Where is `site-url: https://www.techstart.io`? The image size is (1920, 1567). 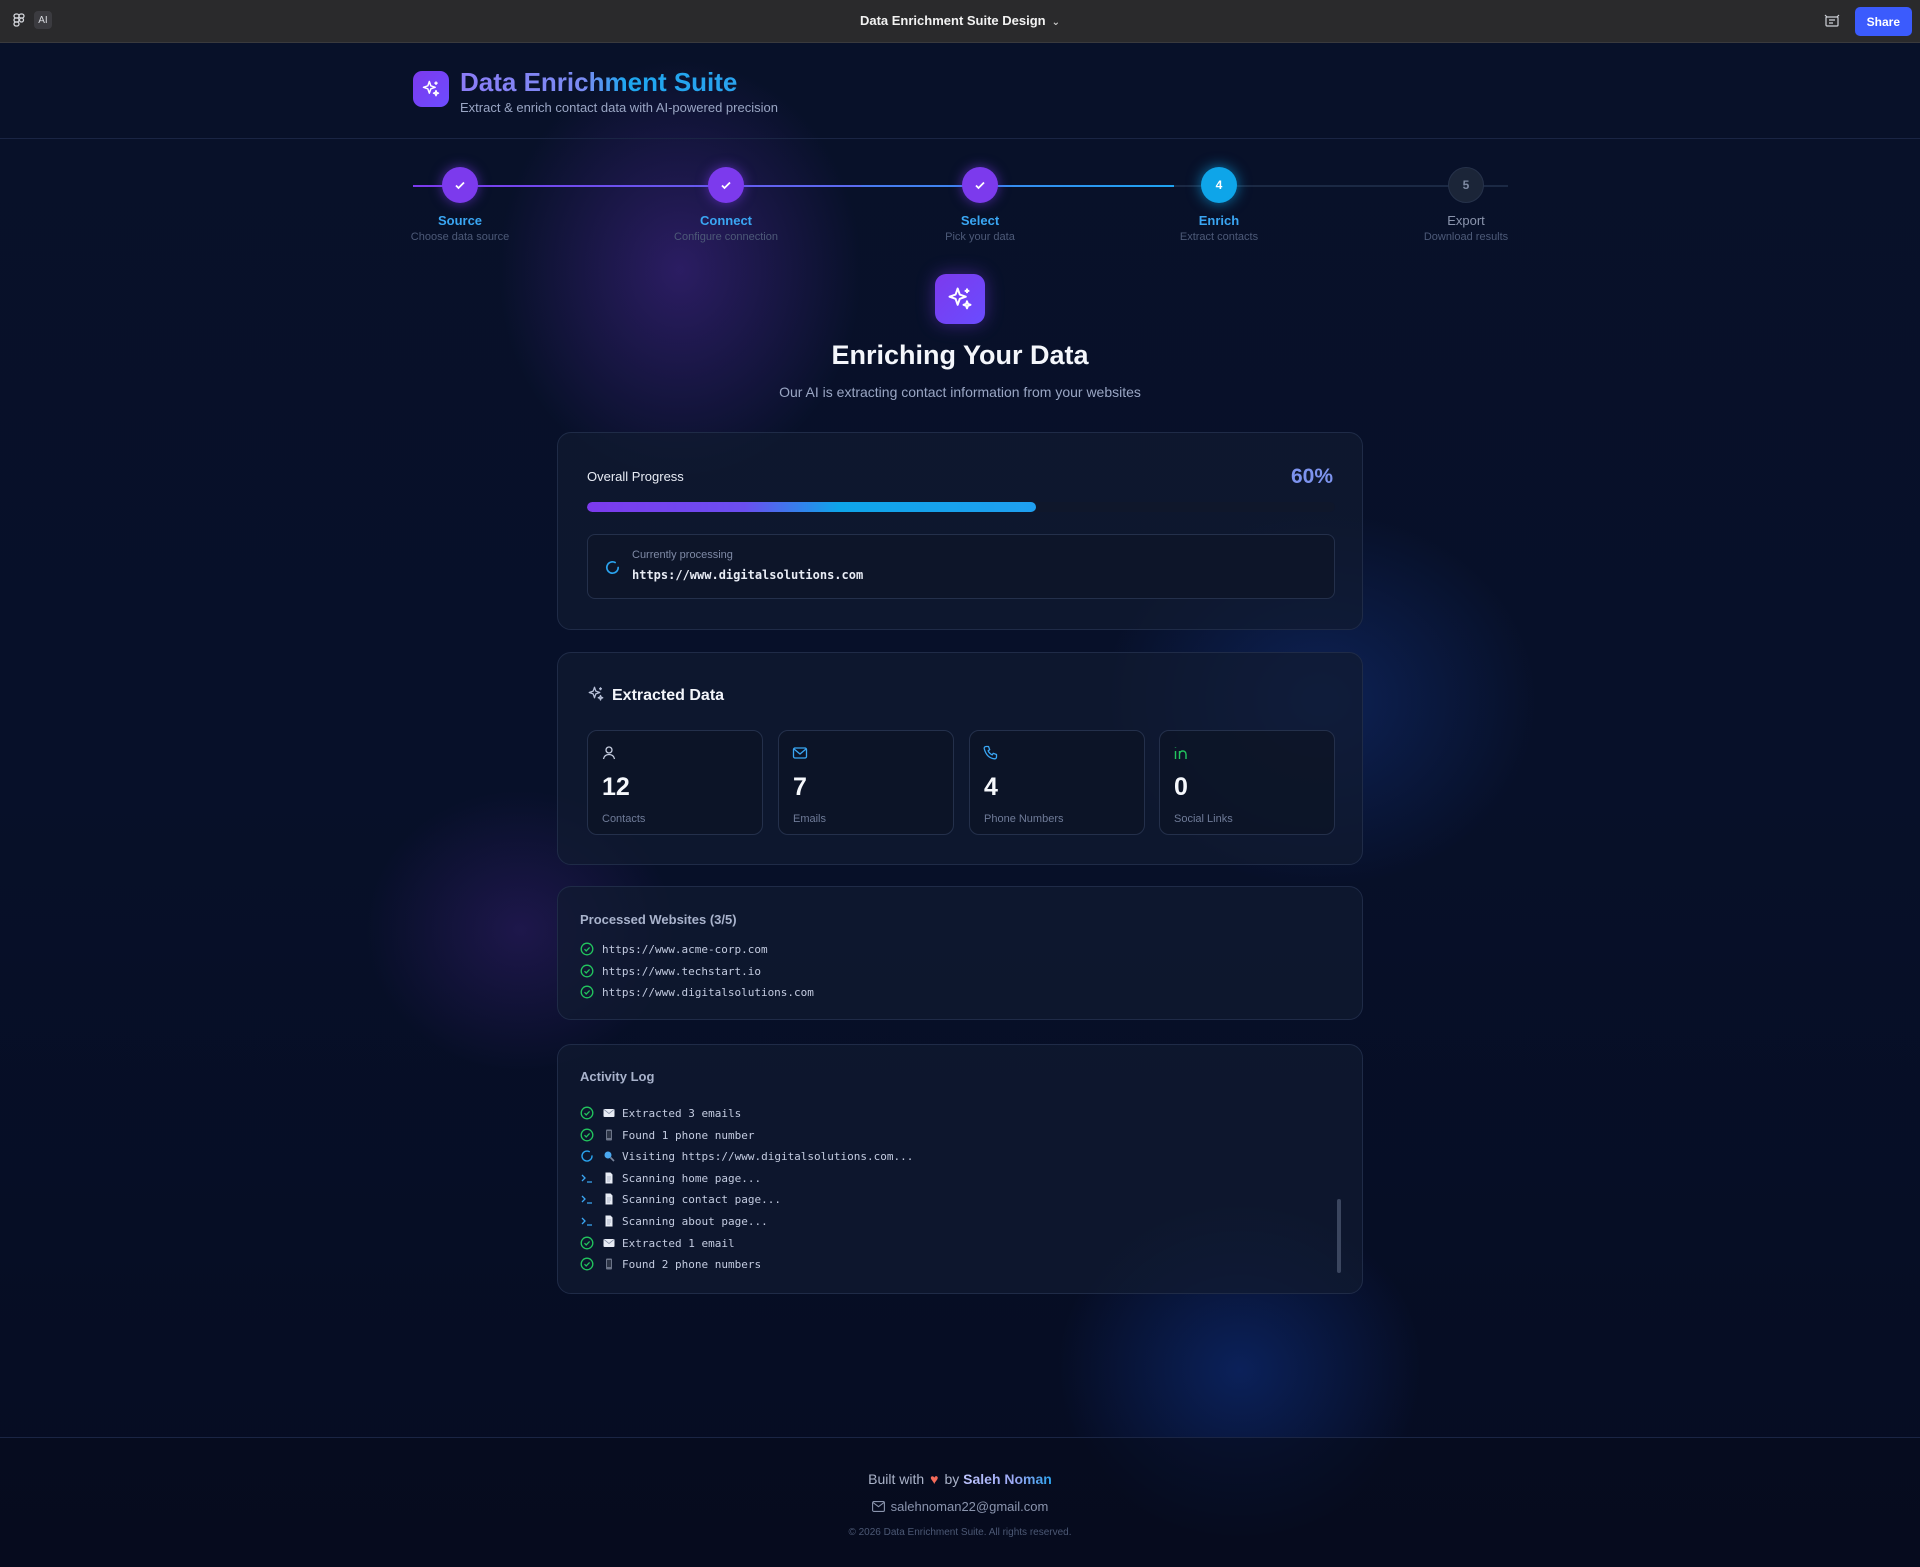
site-url: https://www.techstart.io is located at coordinates (681, 971).